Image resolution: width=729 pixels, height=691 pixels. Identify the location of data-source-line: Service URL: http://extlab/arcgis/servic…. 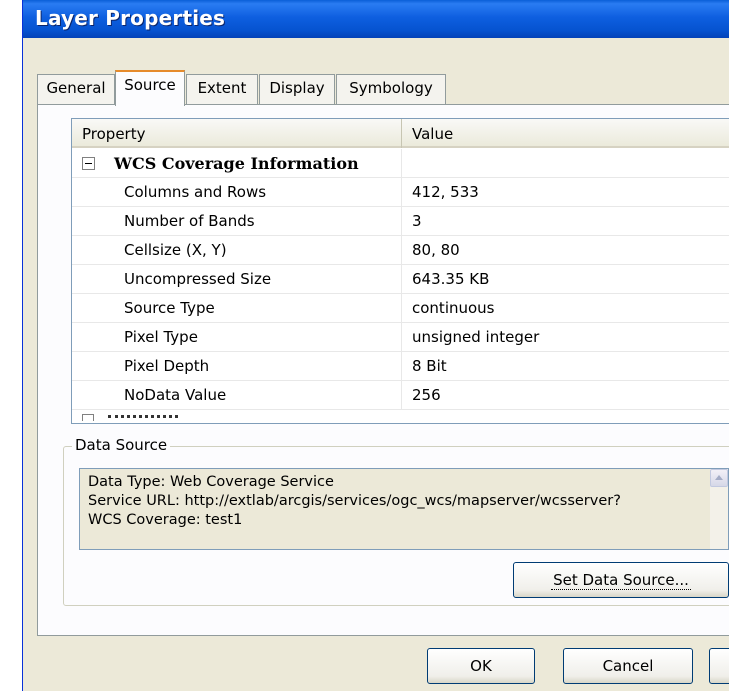
(354, 501).